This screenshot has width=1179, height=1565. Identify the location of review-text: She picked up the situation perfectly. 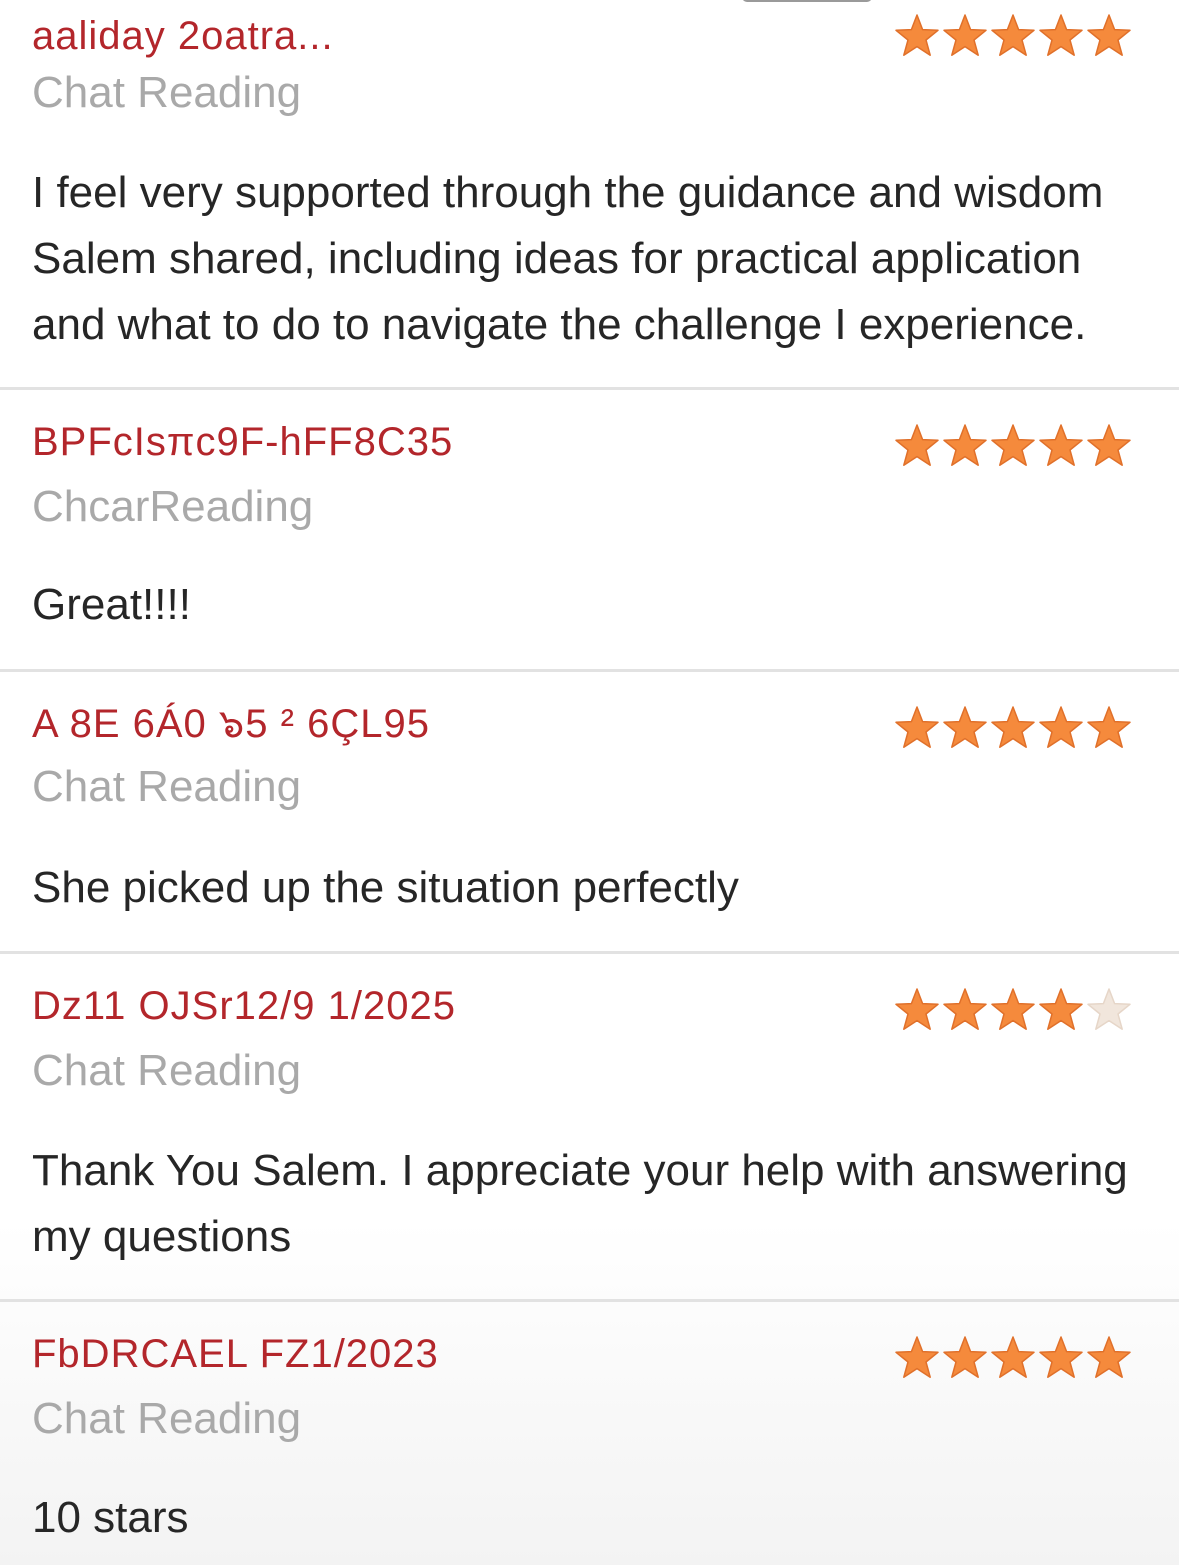
(385, 887).